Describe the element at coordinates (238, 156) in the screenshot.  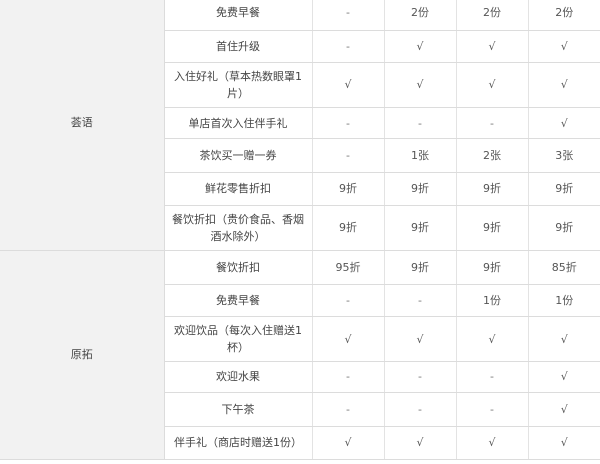
I see `benefit-name-cell: 茶饮买一赠一券` at that location.